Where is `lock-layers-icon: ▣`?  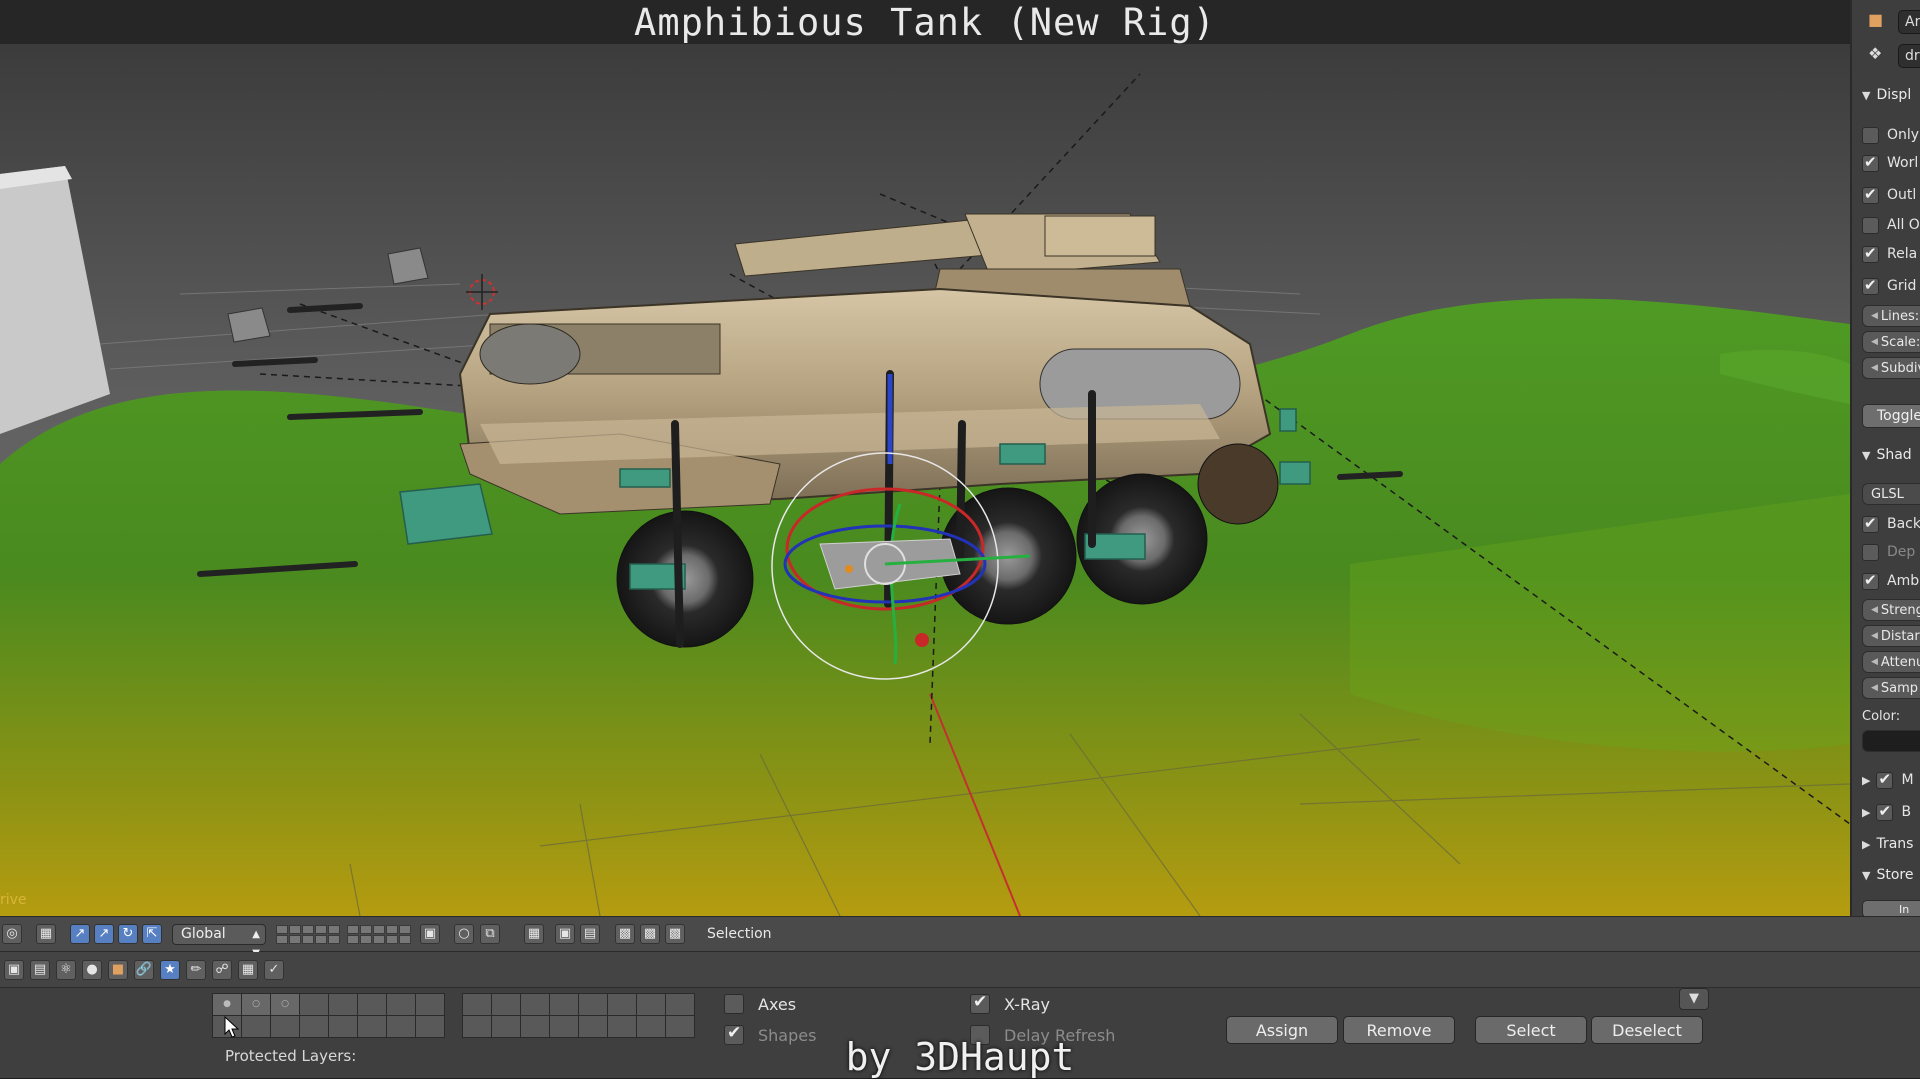
lock-layers-icon: ▣ is located at coordinates (430, 934).